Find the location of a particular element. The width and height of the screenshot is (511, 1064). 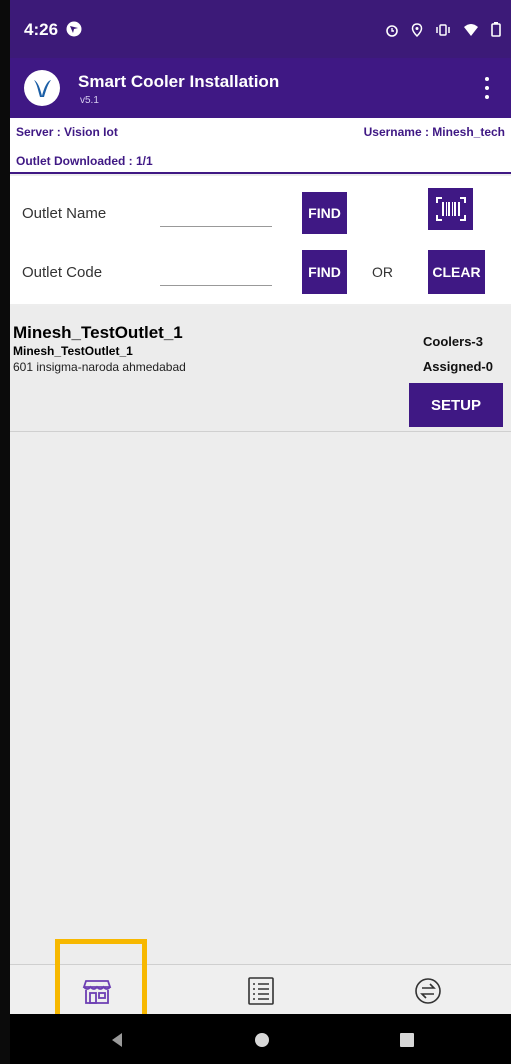

outlet-name: Minesh_TestOutlet_1 is located at coordinates (98, 332).